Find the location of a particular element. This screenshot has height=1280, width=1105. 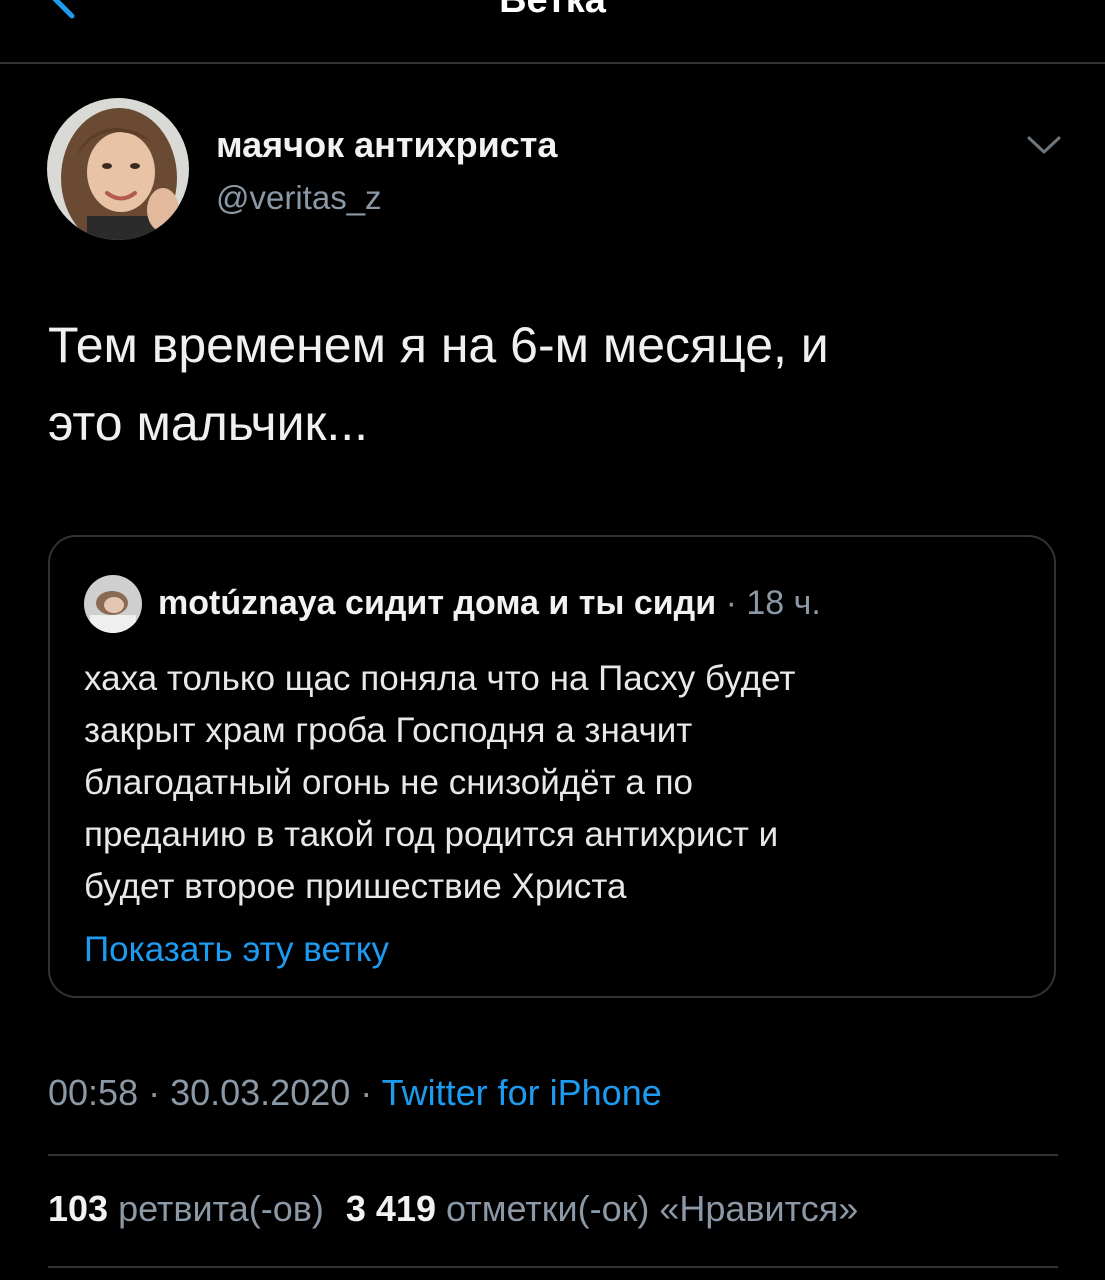

author-display-name: маячок антихриста is located at coordinates (386, 145).